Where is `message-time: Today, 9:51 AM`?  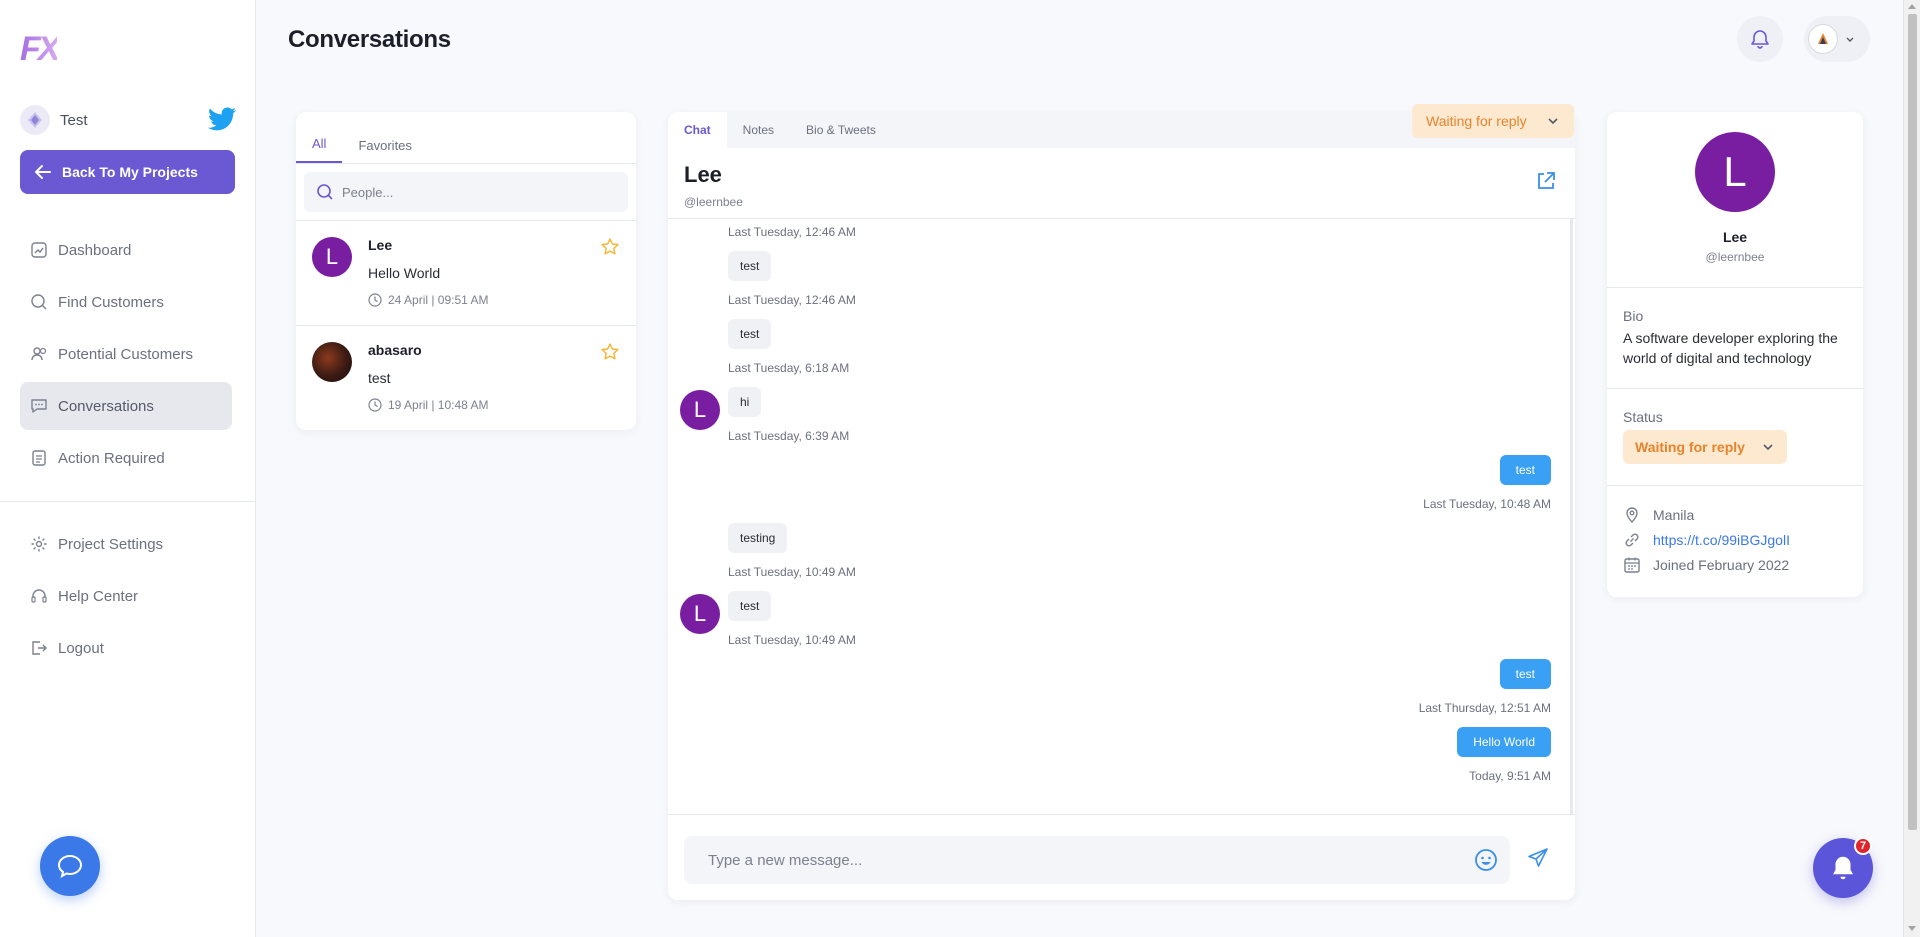
message-time: Today, 9:51 AM is located at coordinates (1510, 776).